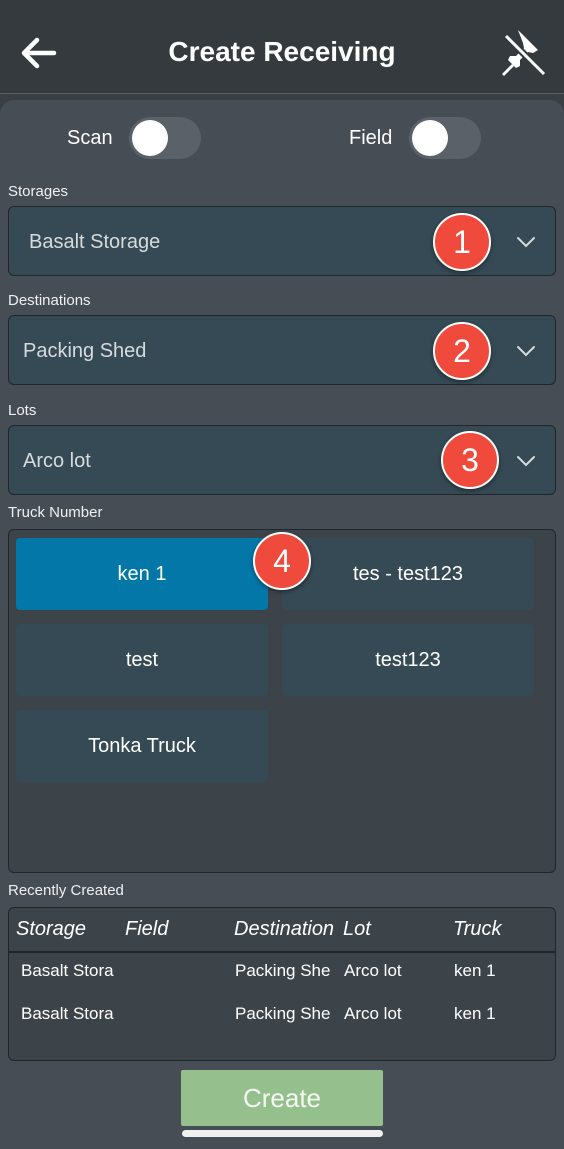 The image size is (564, 1149). What do you see at coordinates (282, 952) in the screenshot?
I see `header-divider` at bounding box center [282, 952].